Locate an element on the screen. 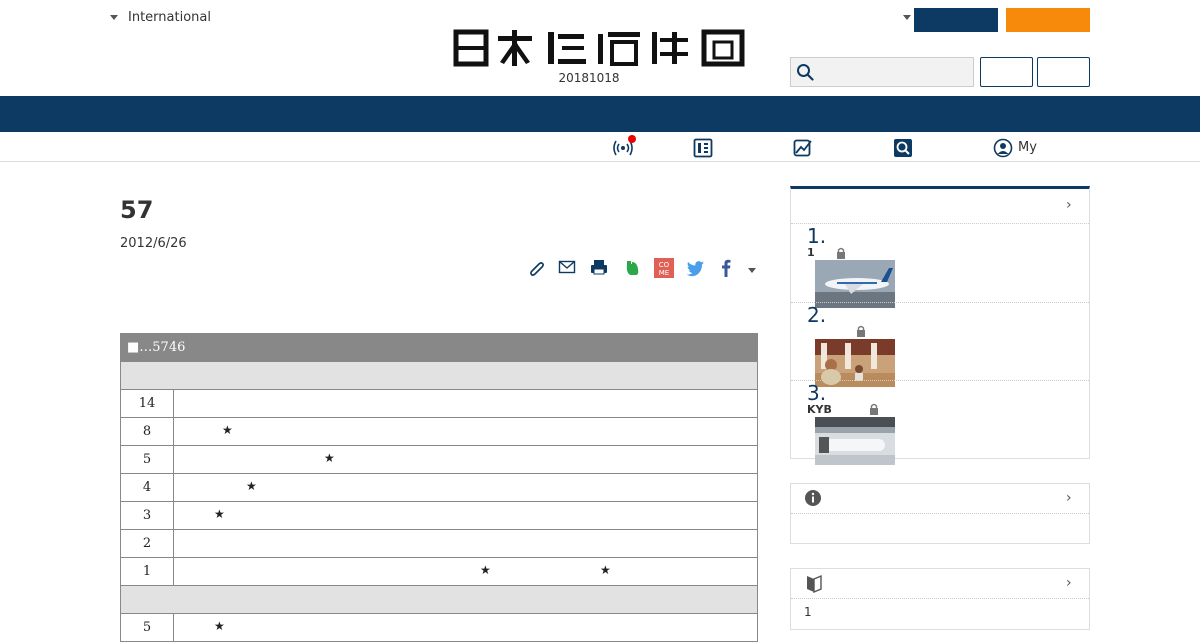 Image resolution: width=1200 pixels, height=642 pixels. row-number: 2 is located at coordinates (147, 543).